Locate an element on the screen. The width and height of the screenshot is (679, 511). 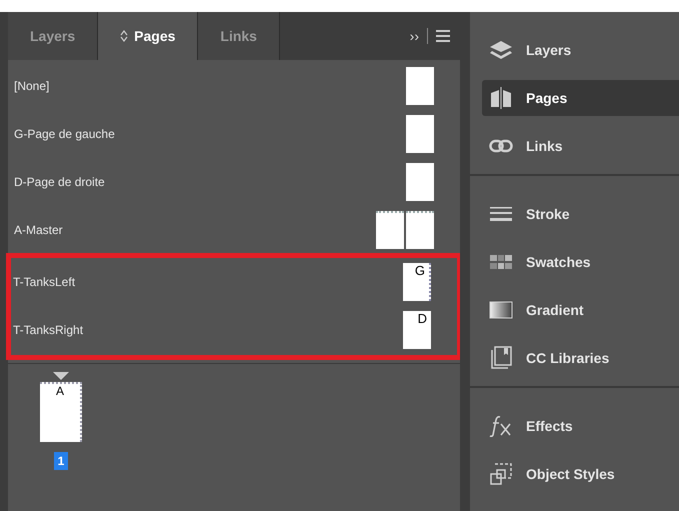
dock-item: Effects is located at coordinates (580, 426).